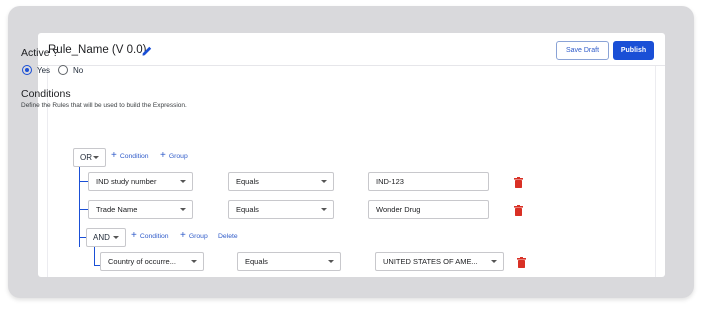  Describe the element at coordinates (101, 237) in the screenshot. I see `group-operator-value: AND` at that location.